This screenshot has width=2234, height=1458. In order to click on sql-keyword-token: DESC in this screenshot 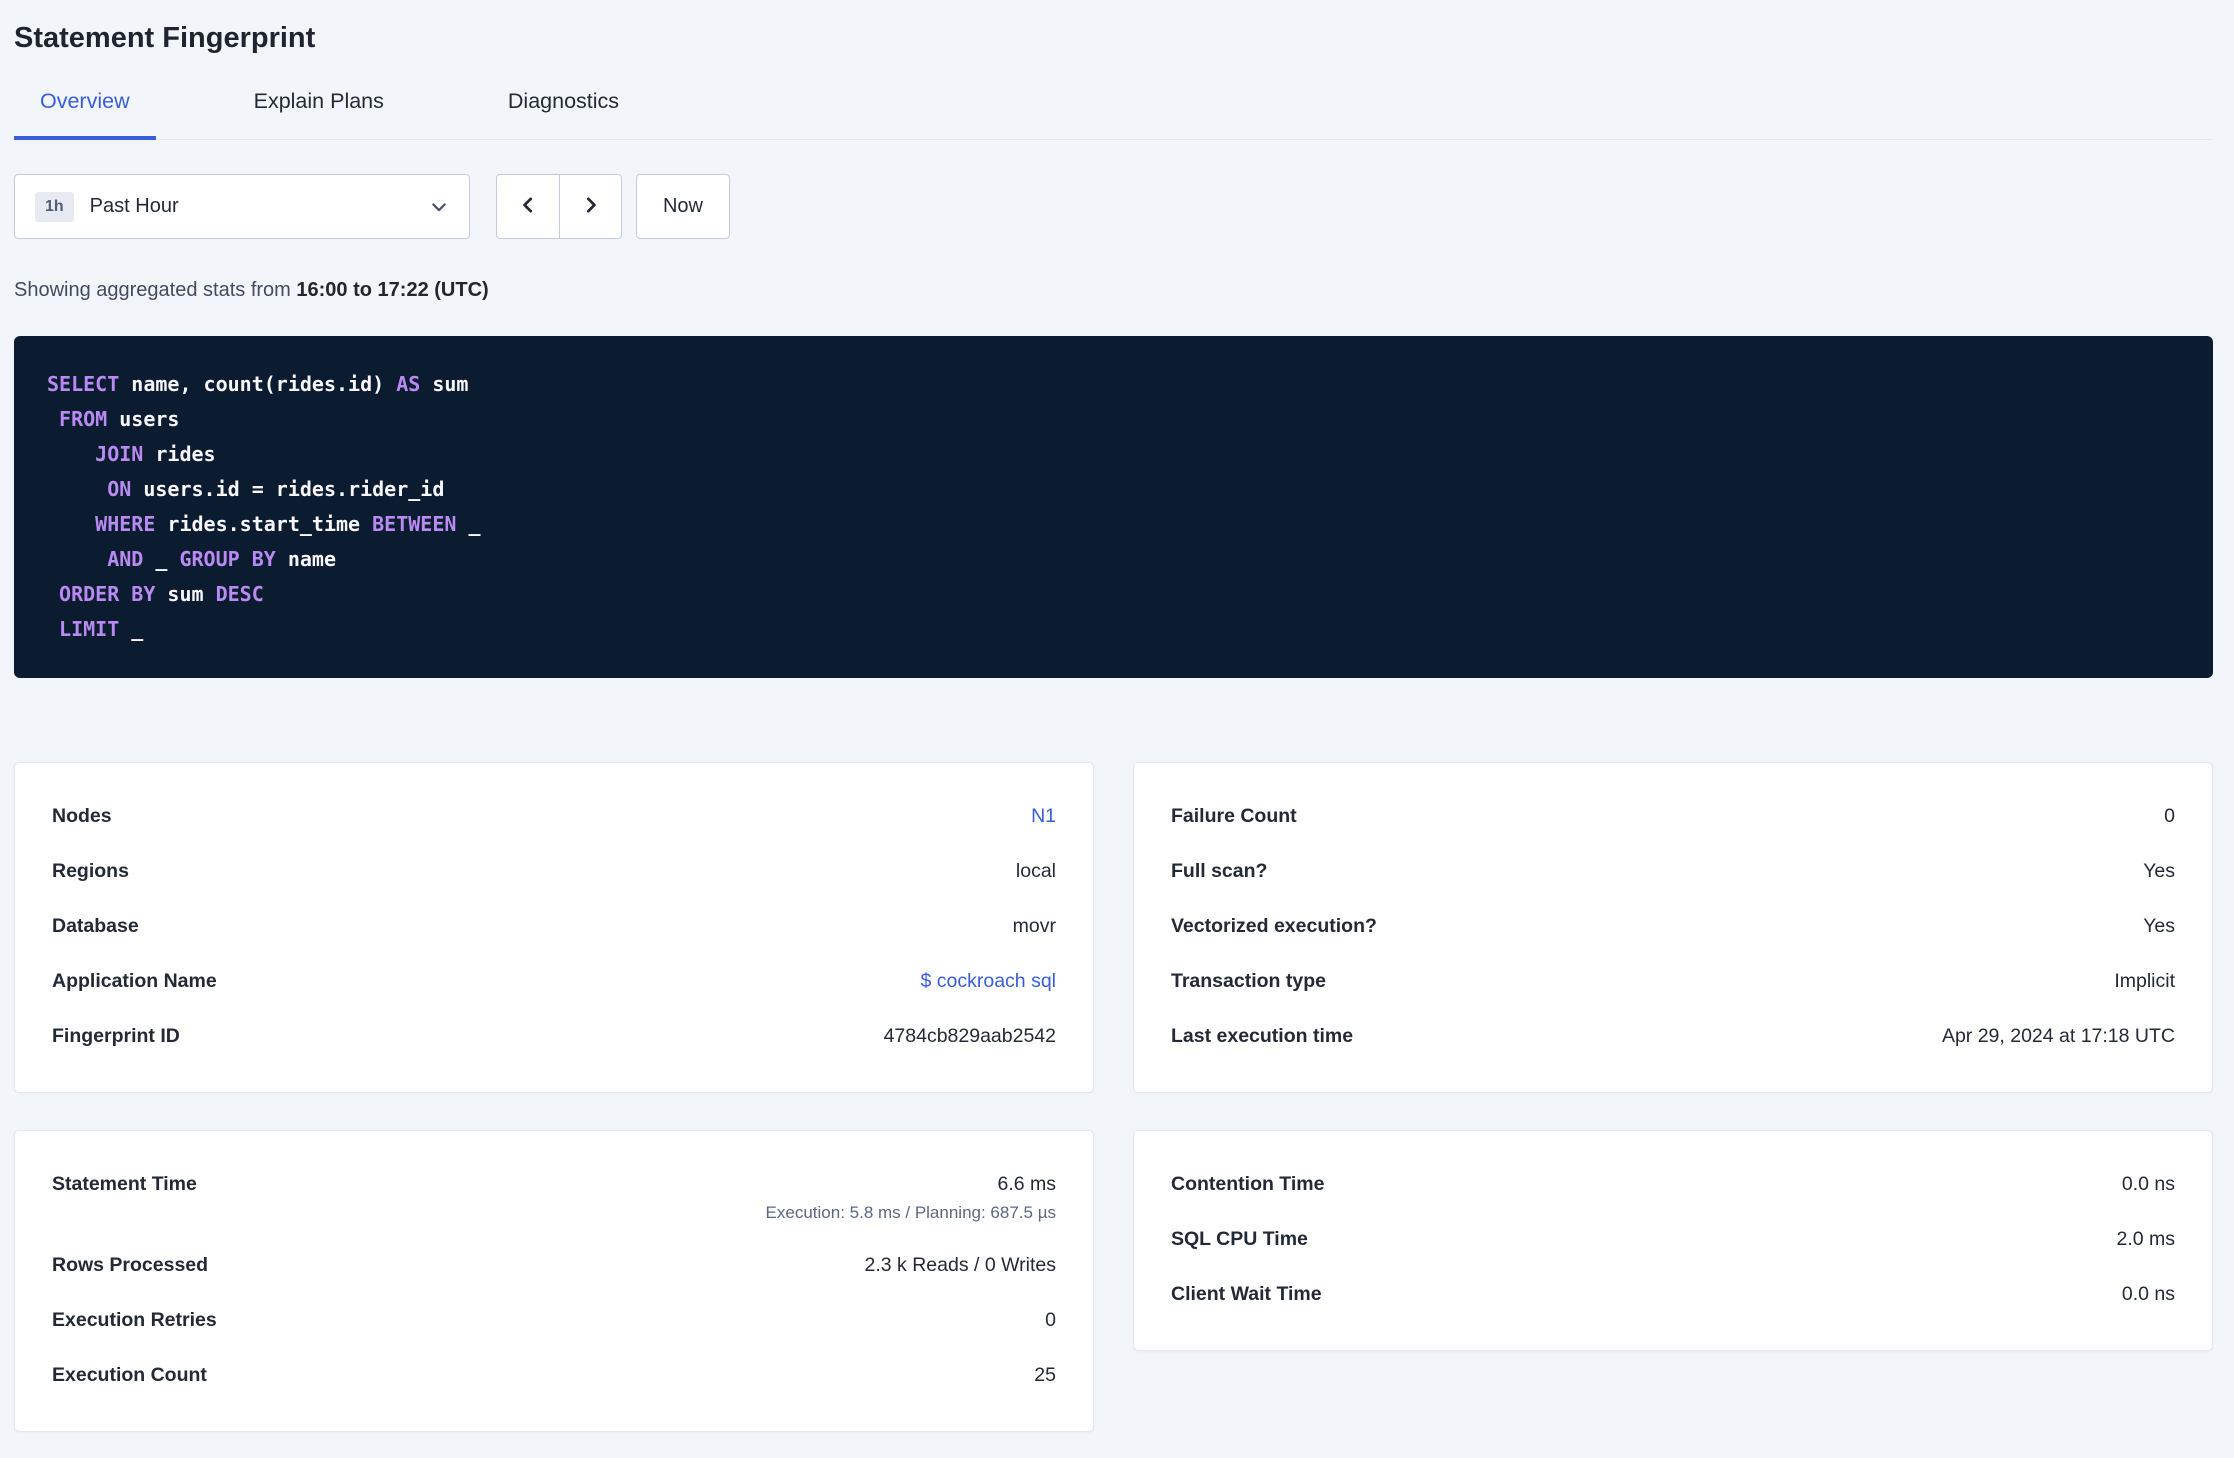, I will do `click(239, 594)`.